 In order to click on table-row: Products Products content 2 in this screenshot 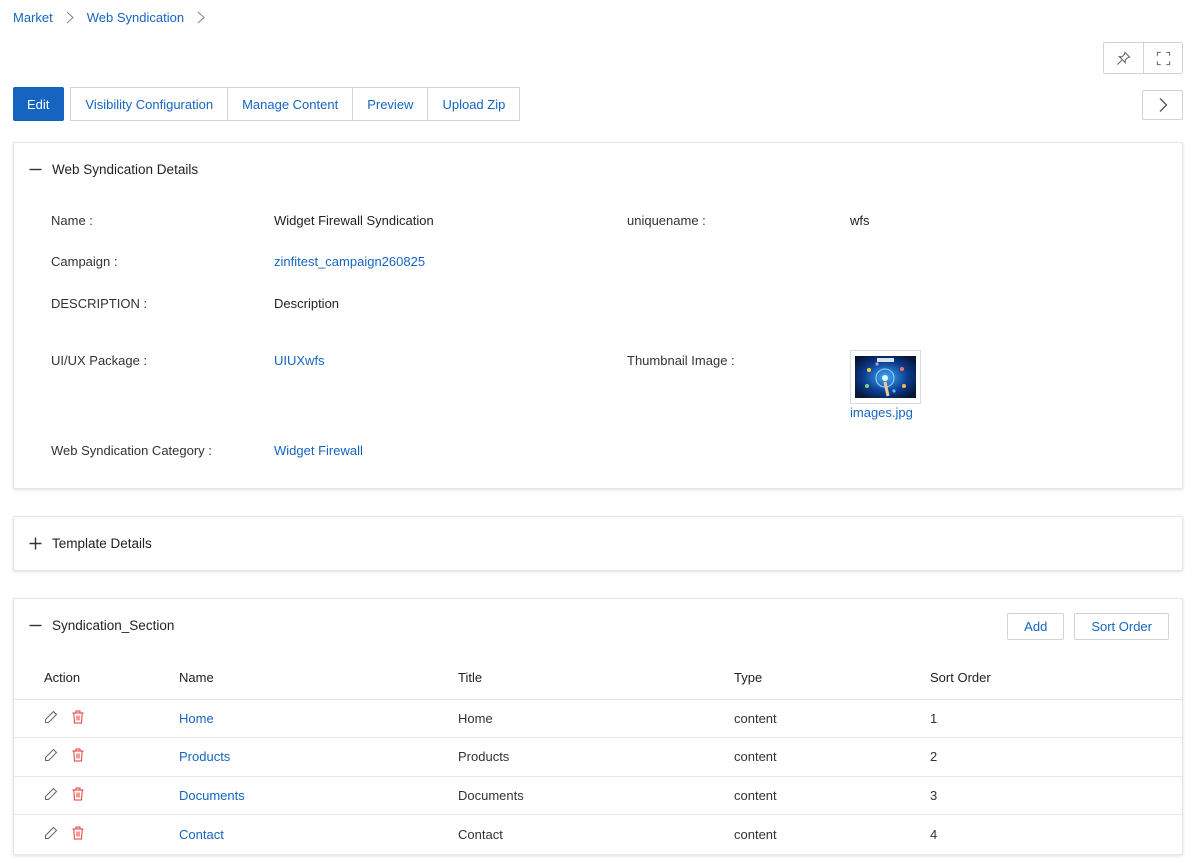, I will do `click(598, 757)`.